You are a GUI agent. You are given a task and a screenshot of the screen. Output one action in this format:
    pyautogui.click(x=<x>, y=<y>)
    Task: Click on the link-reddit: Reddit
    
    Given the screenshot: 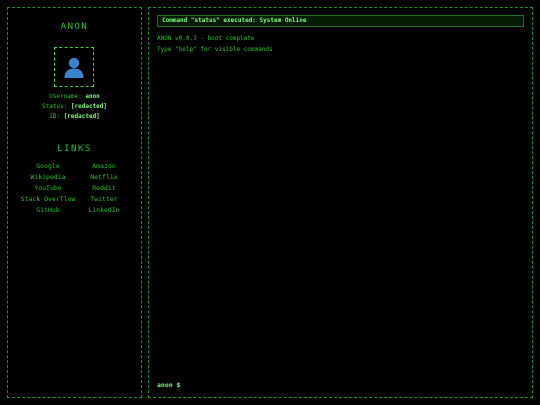 What is the action you would take?
    pyautogui.click(x=104, y=189)
    